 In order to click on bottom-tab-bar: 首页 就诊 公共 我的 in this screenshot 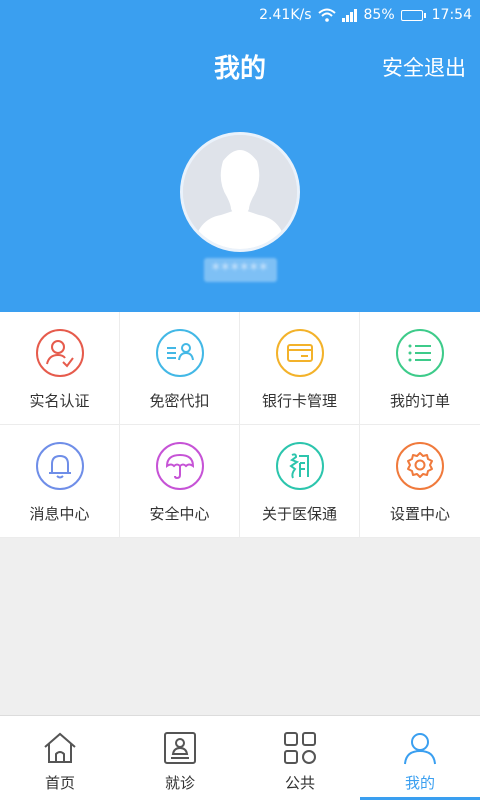, I will do `click(240, 757)`.